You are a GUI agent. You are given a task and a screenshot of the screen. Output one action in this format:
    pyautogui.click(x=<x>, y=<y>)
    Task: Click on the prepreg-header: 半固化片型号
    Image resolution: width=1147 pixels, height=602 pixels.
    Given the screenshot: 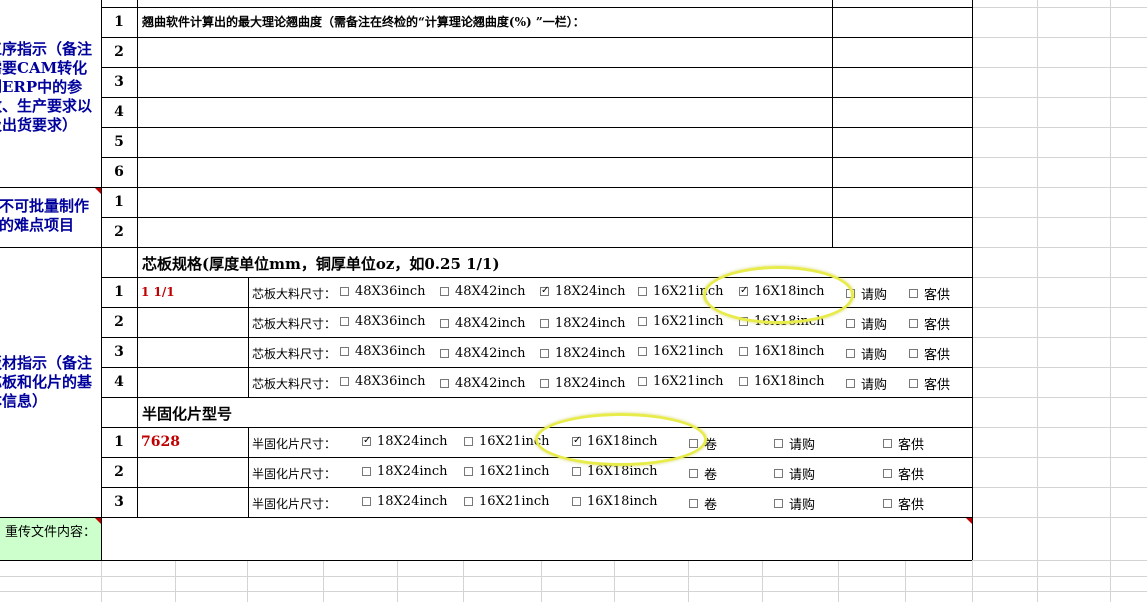 What is the action you would take?
    pyautogui.click(x=187, y=414)
    